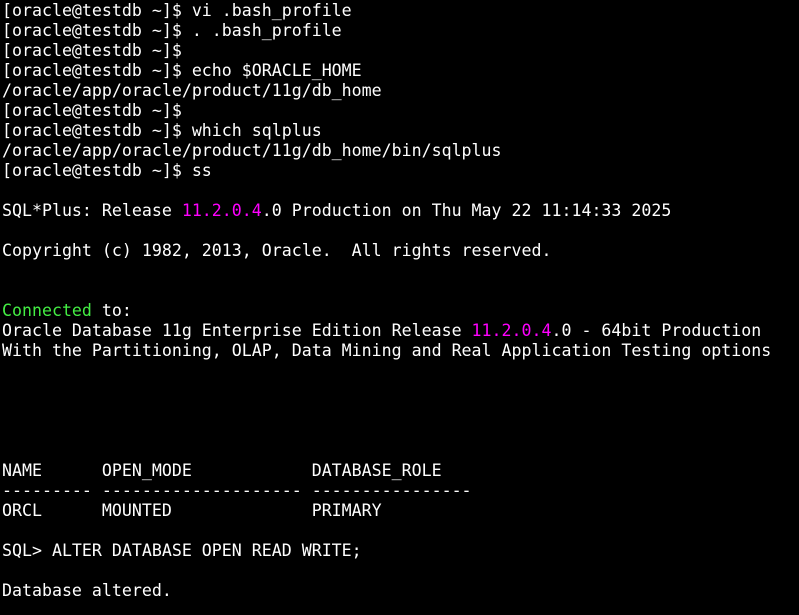  What do you see at coordinates (400, 31) in the screenshot?
I see `terminal-line: [oracle@testdb ~]$ . .bash_profile` at bounding box center [400, 31].